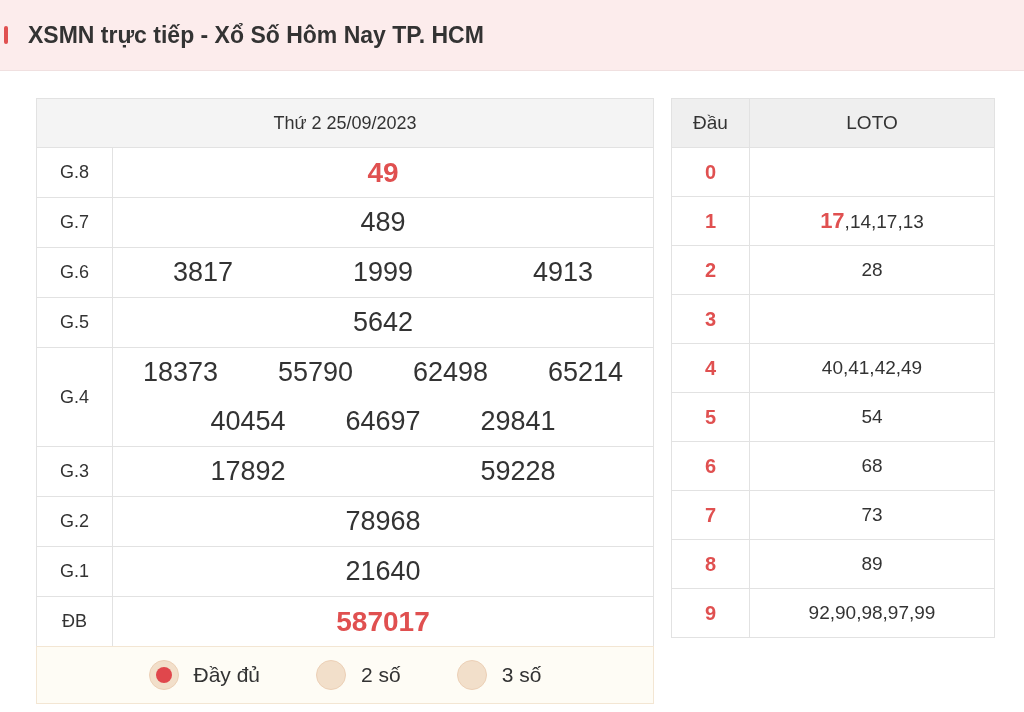  What do you see at coordinates (345, 123) in the screenshot?
I see `draw-date: Thứ 2 25/09/2023` at bounding box center [345, 123].